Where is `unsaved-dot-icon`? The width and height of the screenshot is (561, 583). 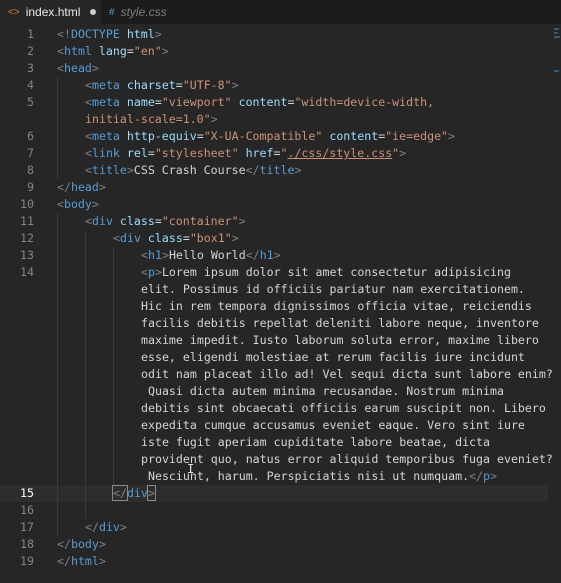
unsaved-dot-icon is located at coordinates (93, 12).